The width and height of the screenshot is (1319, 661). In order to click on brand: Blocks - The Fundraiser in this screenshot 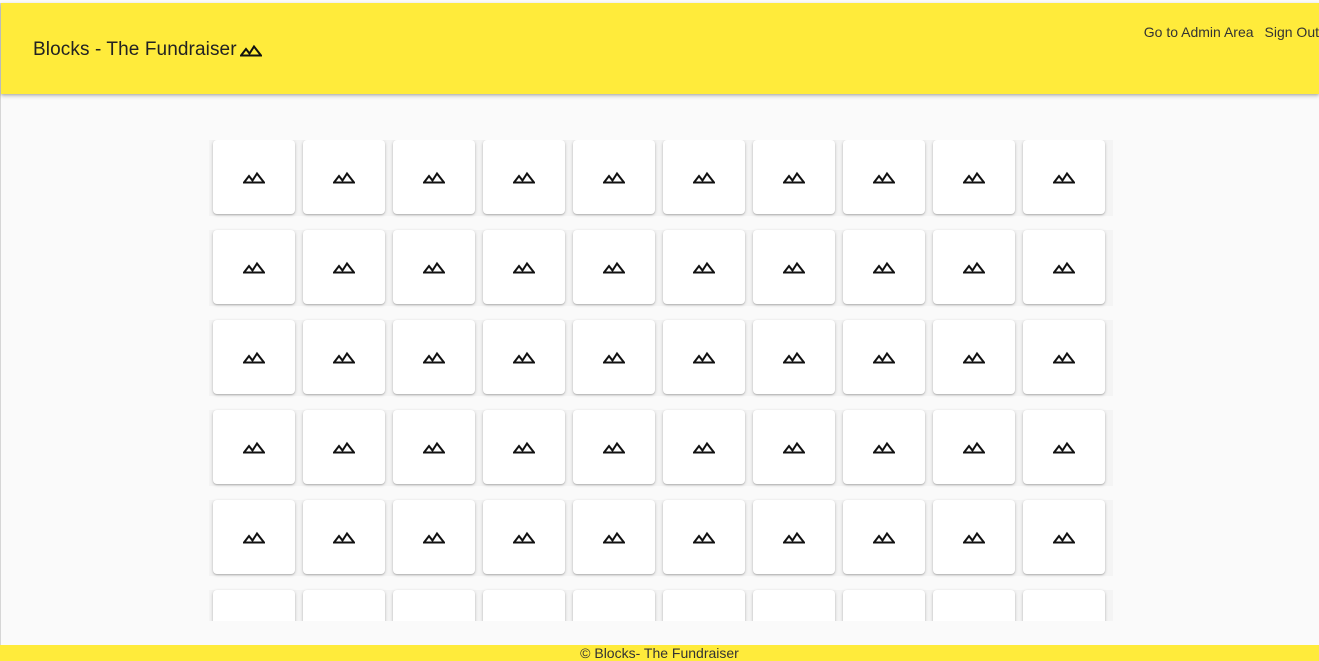, I will do `click(147, 50)`.